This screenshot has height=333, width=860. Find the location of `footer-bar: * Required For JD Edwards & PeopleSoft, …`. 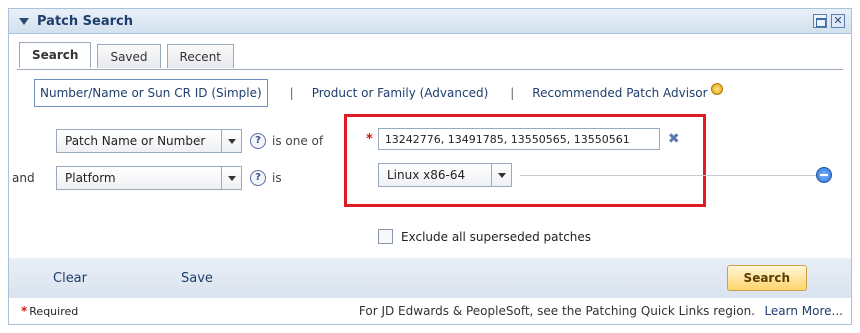

footer-bar: * Required For JD Edwards & PeopleSoft, … is located at coordinates (430, 311).